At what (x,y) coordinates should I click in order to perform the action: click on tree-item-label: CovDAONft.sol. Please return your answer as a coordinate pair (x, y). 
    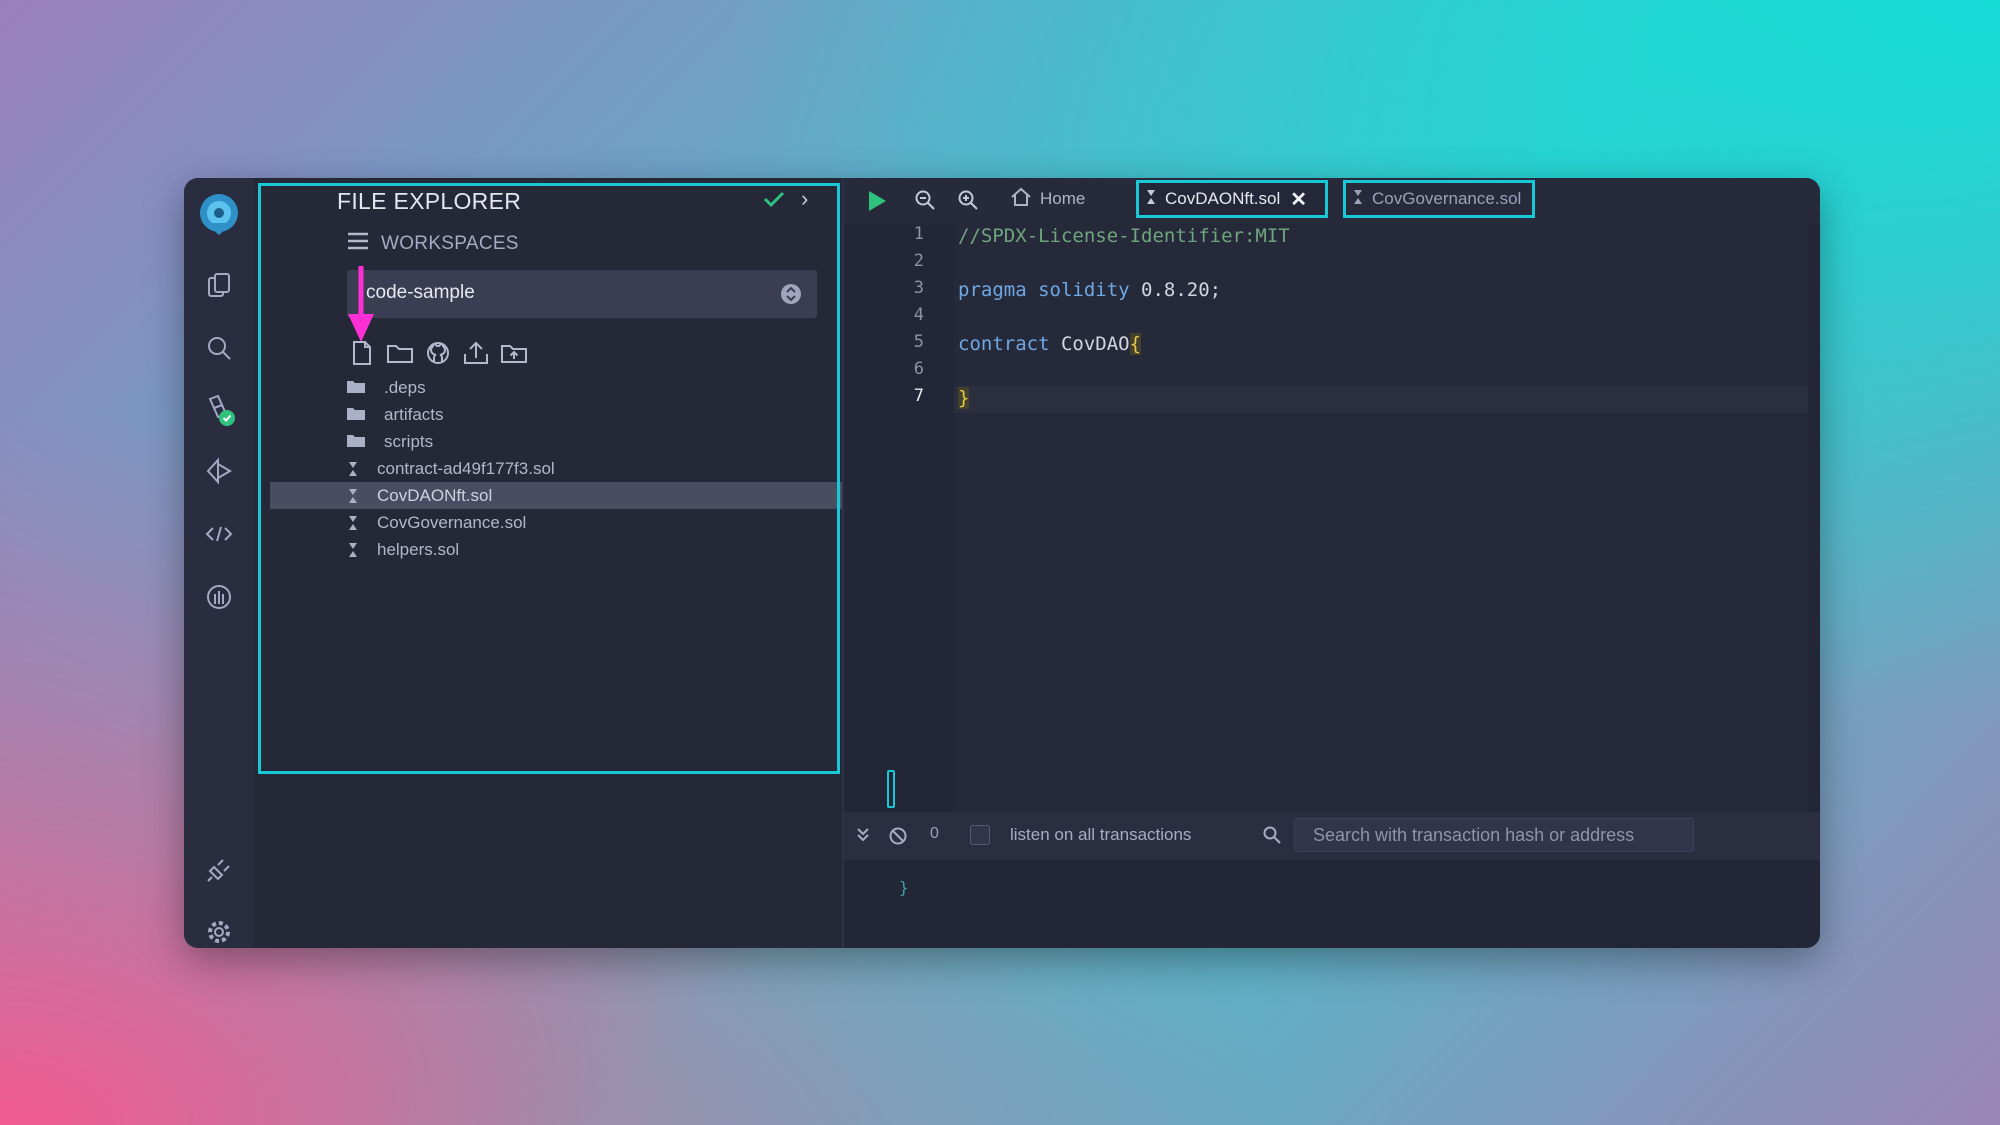
    Looking at the image, I should click on (435, 495).